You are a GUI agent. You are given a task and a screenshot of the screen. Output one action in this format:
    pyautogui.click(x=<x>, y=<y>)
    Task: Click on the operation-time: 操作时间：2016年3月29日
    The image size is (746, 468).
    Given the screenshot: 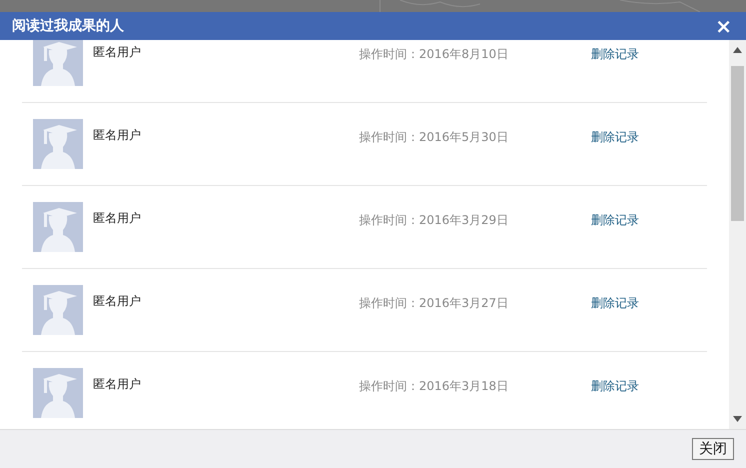 What is the action you would take?
    pyautogui.click(x=434, y=220)
    